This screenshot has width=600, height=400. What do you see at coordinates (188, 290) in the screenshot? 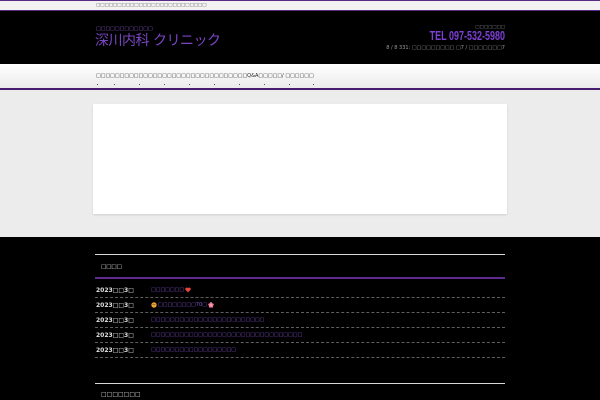
I see `heart-icon` at bounding box center [188, 290].